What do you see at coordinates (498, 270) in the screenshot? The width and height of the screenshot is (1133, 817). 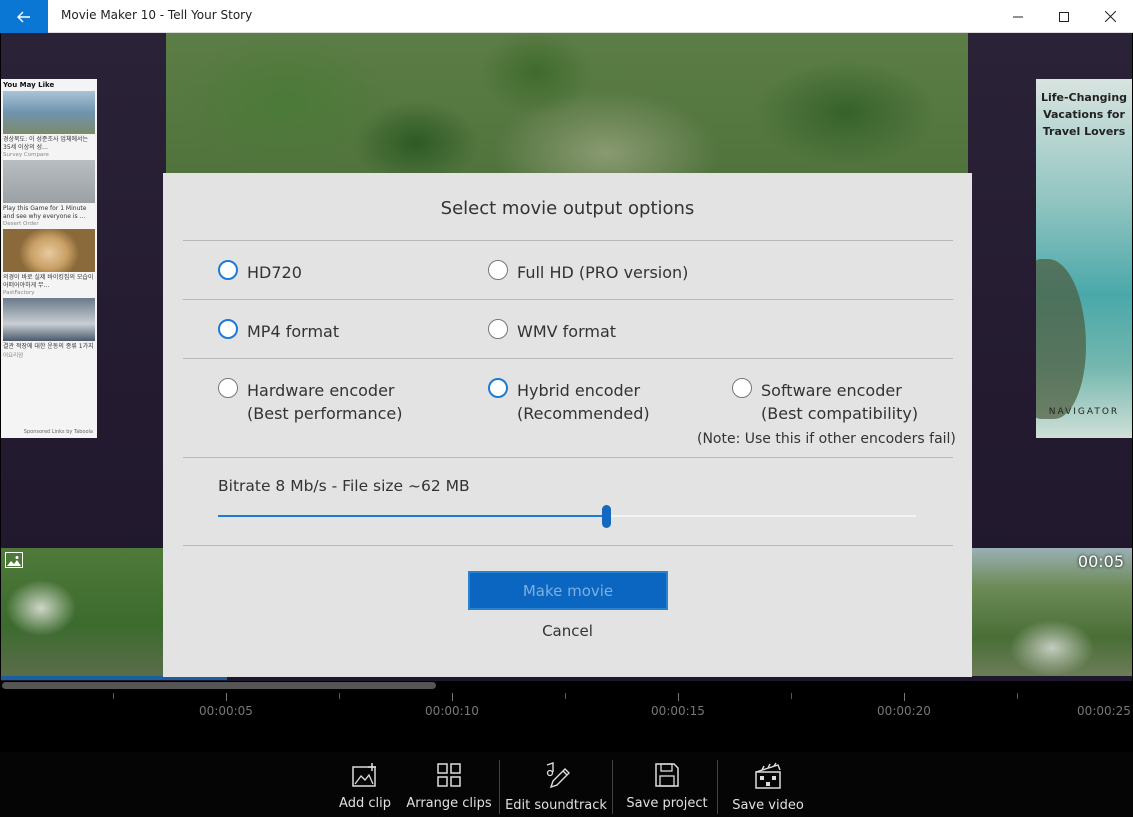 I see `radio-fullhd` at bounding box center [498, 270].